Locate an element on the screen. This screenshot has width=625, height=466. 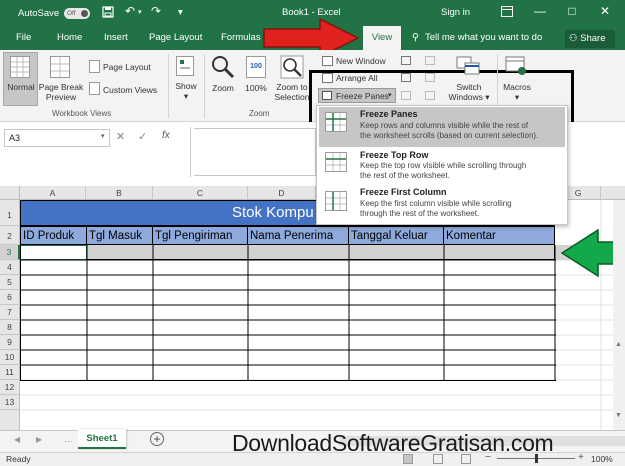
tab-home: Home is located at coordinates (69, 37).